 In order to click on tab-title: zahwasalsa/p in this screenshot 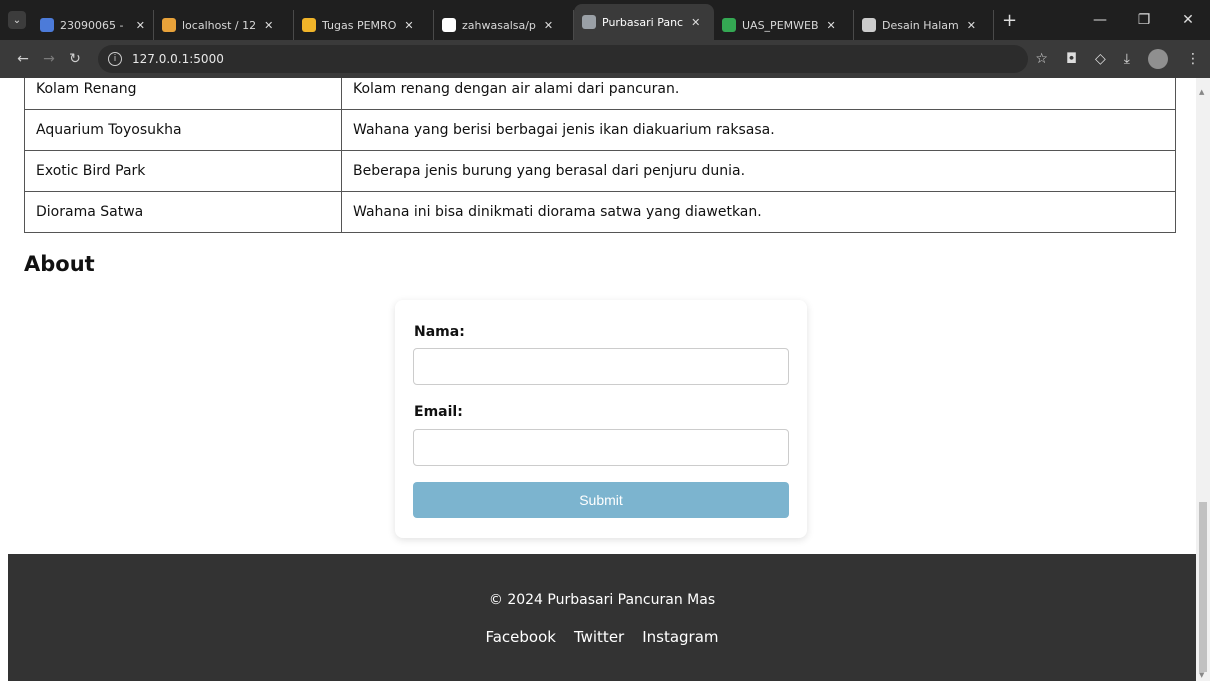, I will do `click(499, 25)`.